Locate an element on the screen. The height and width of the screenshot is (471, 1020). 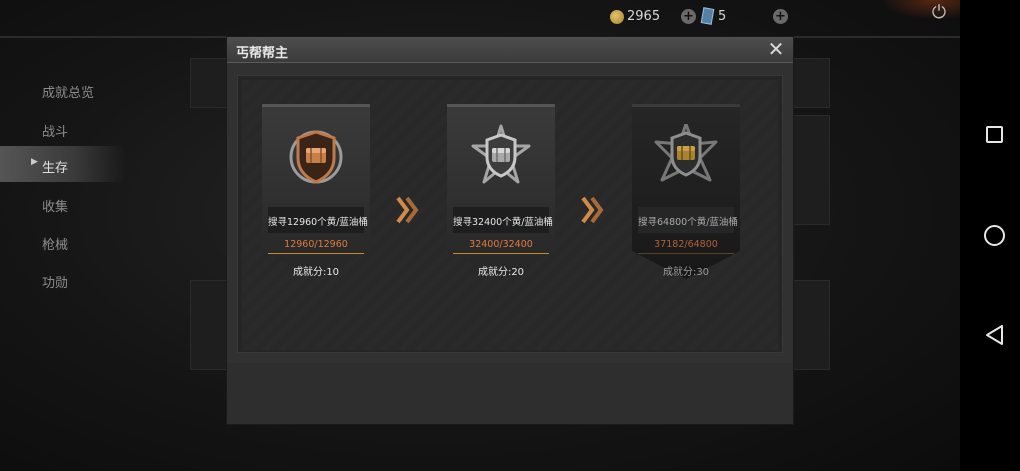
tier-points: 成就分:10 is located at coordinates (316, 272).